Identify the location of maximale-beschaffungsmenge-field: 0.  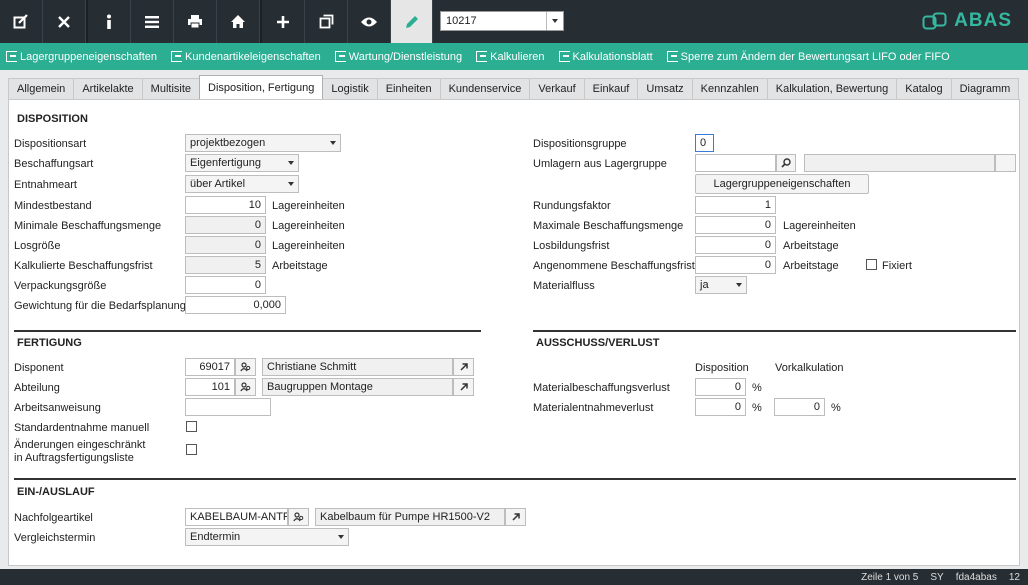
(735, 225).